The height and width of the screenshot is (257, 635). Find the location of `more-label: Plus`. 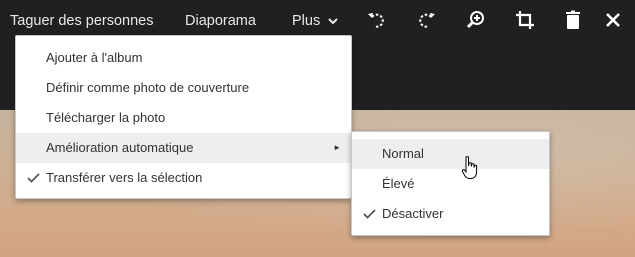

more-label: Plus is located at coordinates (306, 21).